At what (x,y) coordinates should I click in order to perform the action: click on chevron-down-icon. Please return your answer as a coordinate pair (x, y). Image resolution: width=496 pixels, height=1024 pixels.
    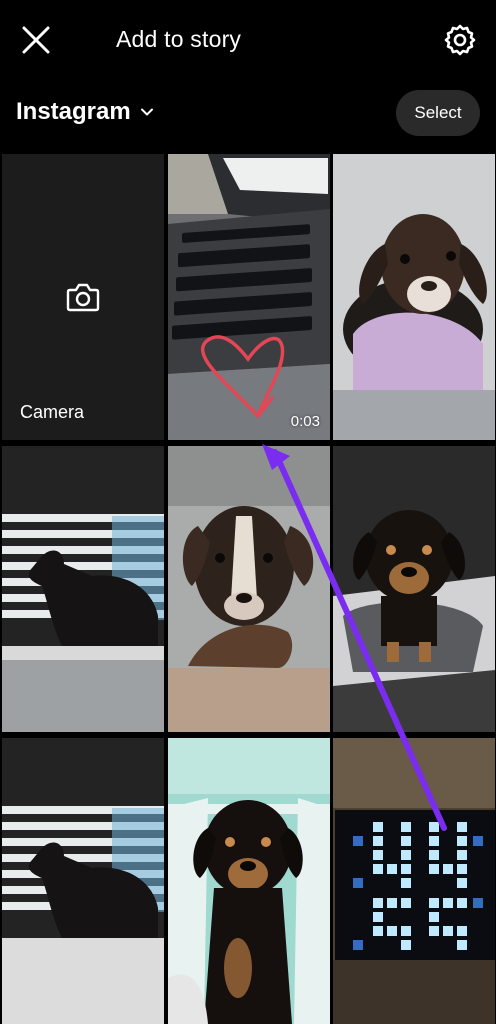
    Looking at the image, I should click on (146, 112).